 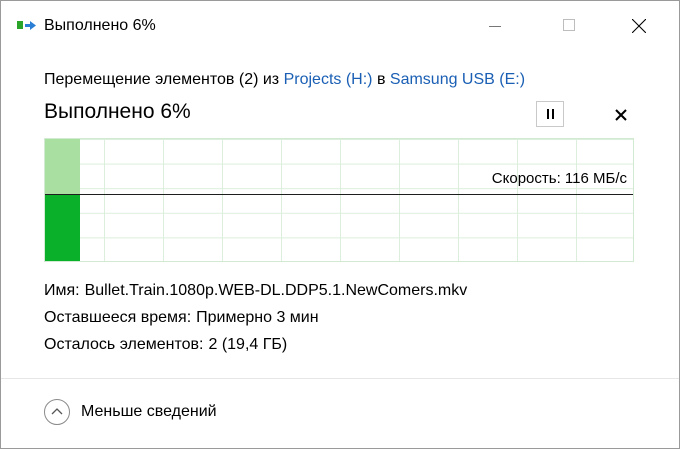 What do you see at coordinates (27, 26) in the screenshot?
I see `move-files-icon` at bounding box center [27, 26].